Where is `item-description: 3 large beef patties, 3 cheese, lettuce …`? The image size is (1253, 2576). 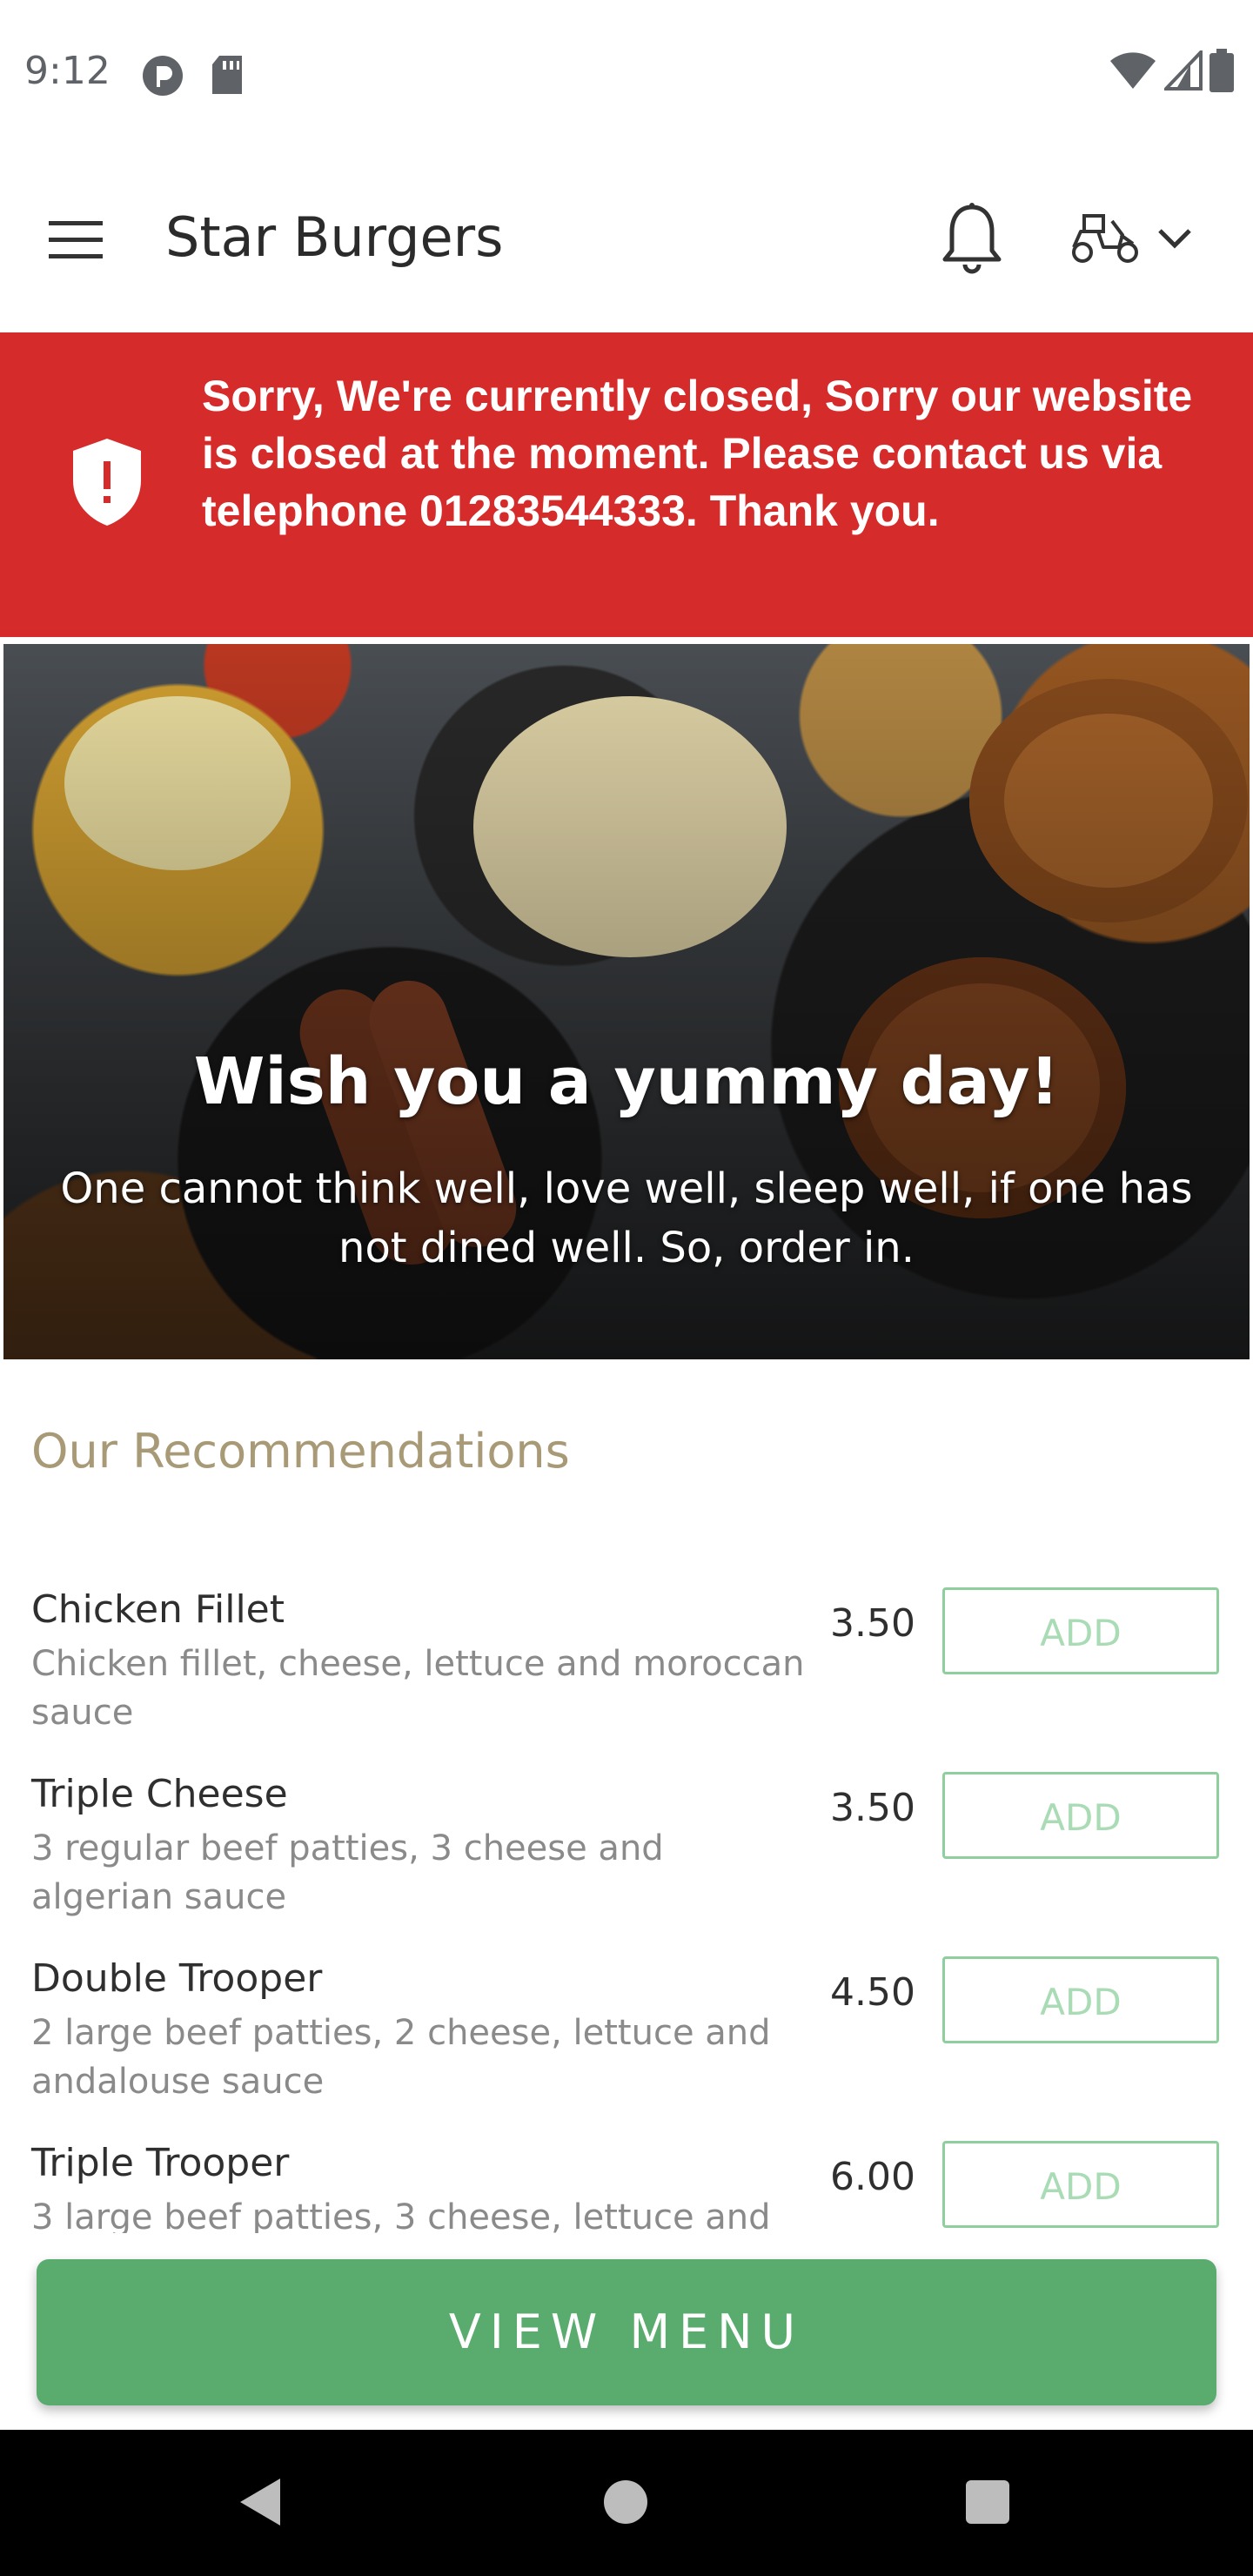
item-description: 3 large beef patties, 3 cheese, lettuce … is located at coordinates (401, 2215).